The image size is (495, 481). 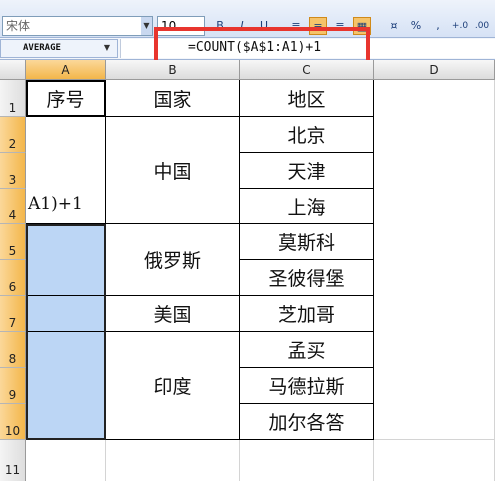 What do you see at coordinates (13, 314) in the screenshot?
I see `row-header-7: 7` at bounding box center [13, 314].